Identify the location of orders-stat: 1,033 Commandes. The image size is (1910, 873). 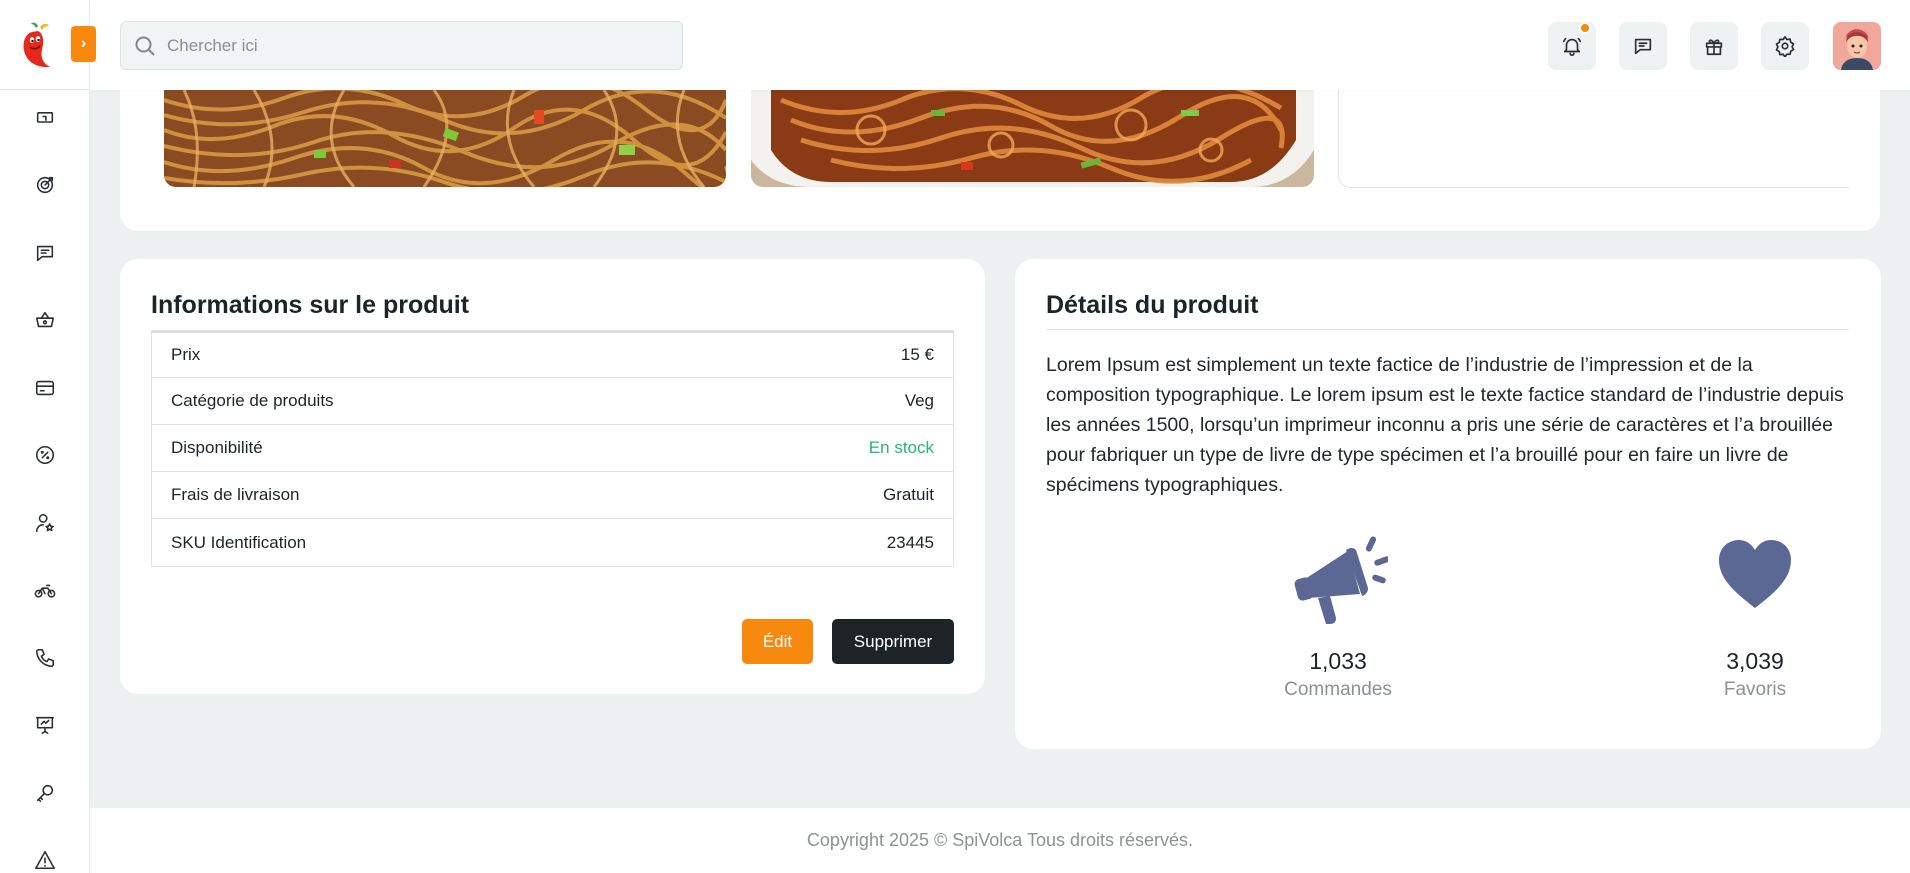
(1338, 613).